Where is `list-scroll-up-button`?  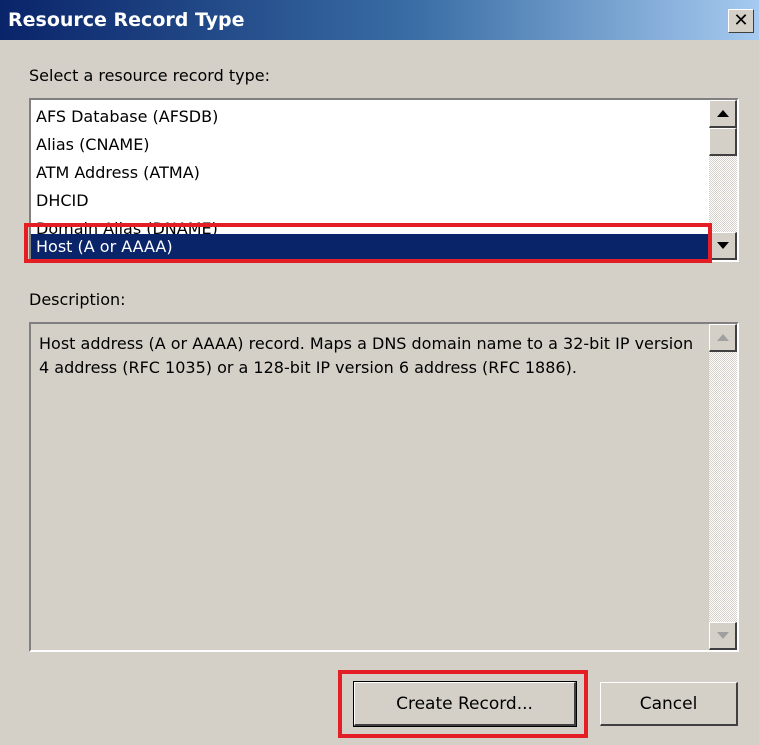 list-scroll-up-button is located at coordinates (723, 114).